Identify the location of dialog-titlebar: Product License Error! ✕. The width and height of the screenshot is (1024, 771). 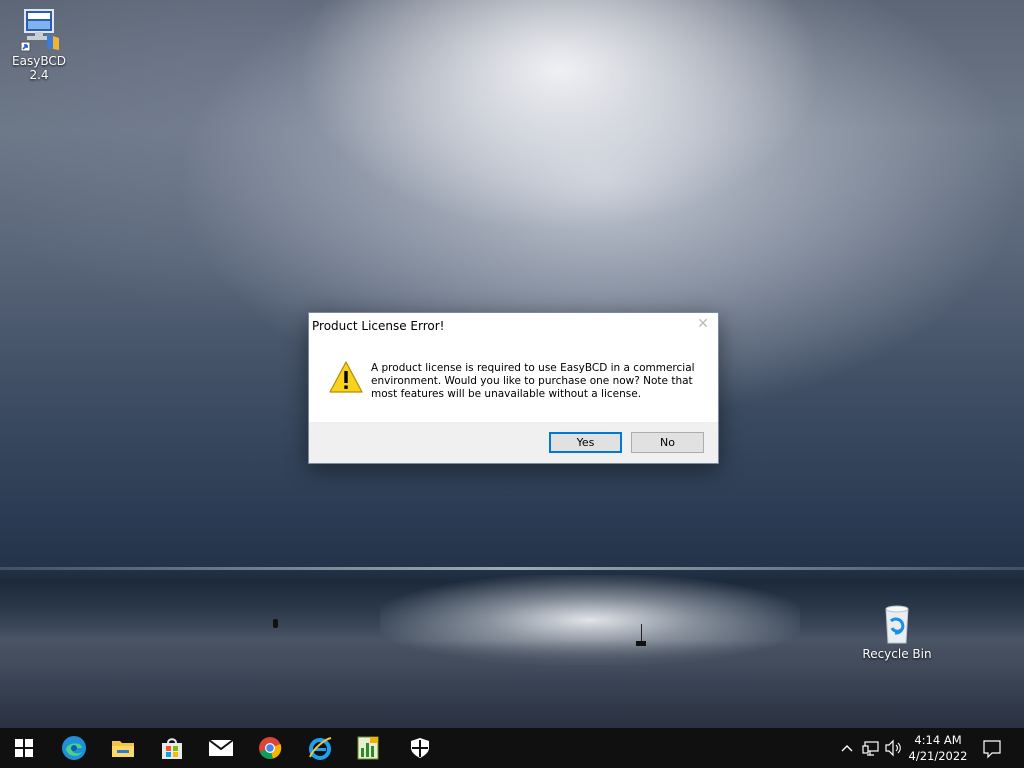
(513, 326).